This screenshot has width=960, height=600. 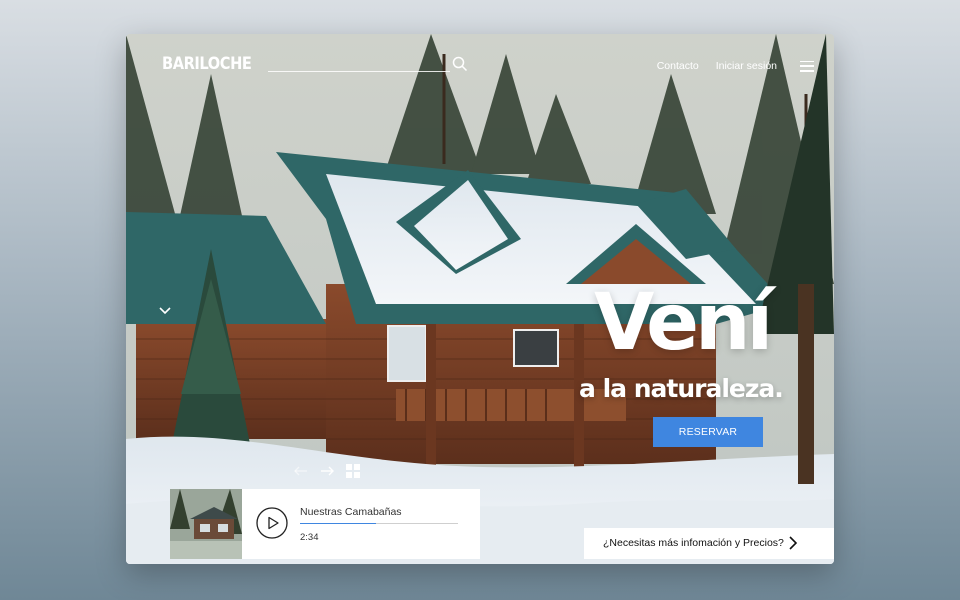 I want to click on video-thumbnail, so click(x=206, y=524).